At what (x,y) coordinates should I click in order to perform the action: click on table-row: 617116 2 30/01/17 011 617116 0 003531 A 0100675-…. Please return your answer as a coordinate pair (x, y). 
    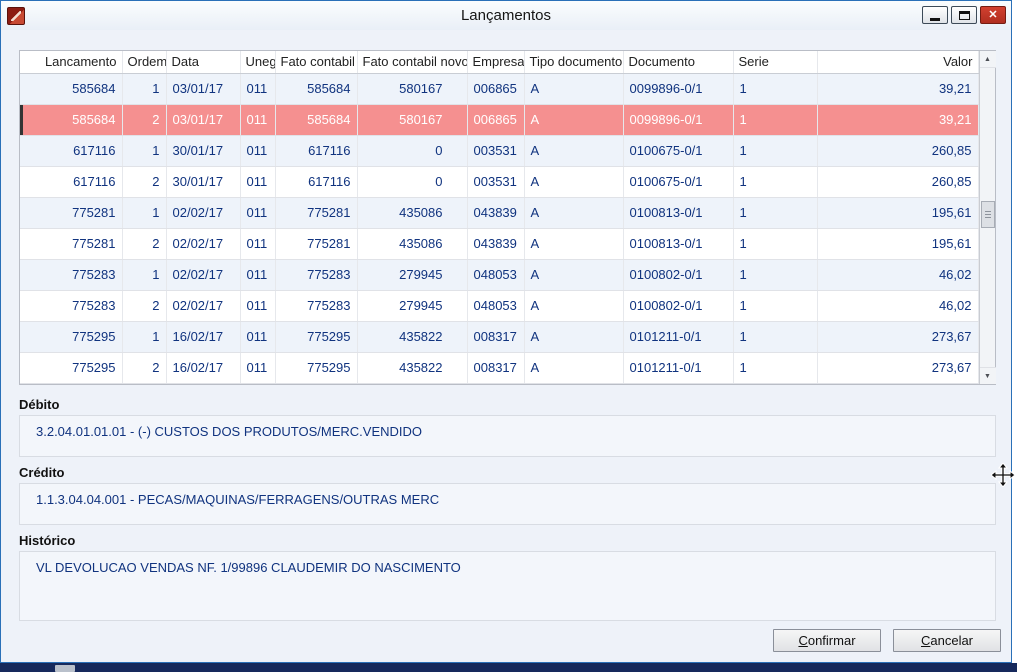
    Looking at the image, I should click on (499, 182).